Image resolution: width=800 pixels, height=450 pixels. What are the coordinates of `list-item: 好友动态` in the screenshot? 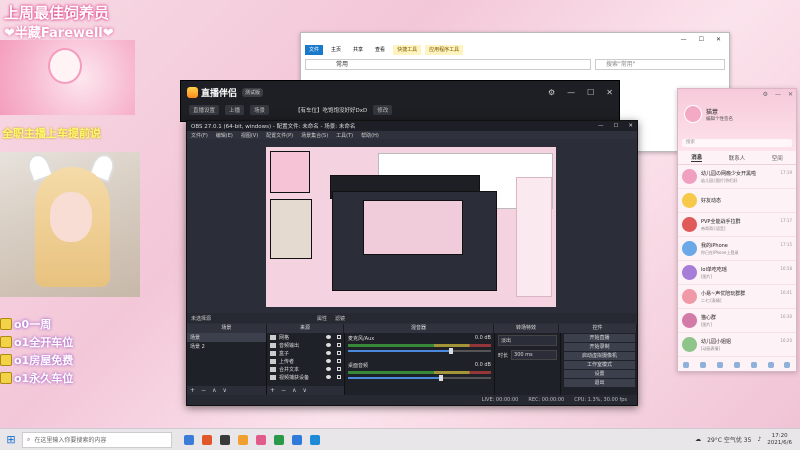 It's located at (737, 201).